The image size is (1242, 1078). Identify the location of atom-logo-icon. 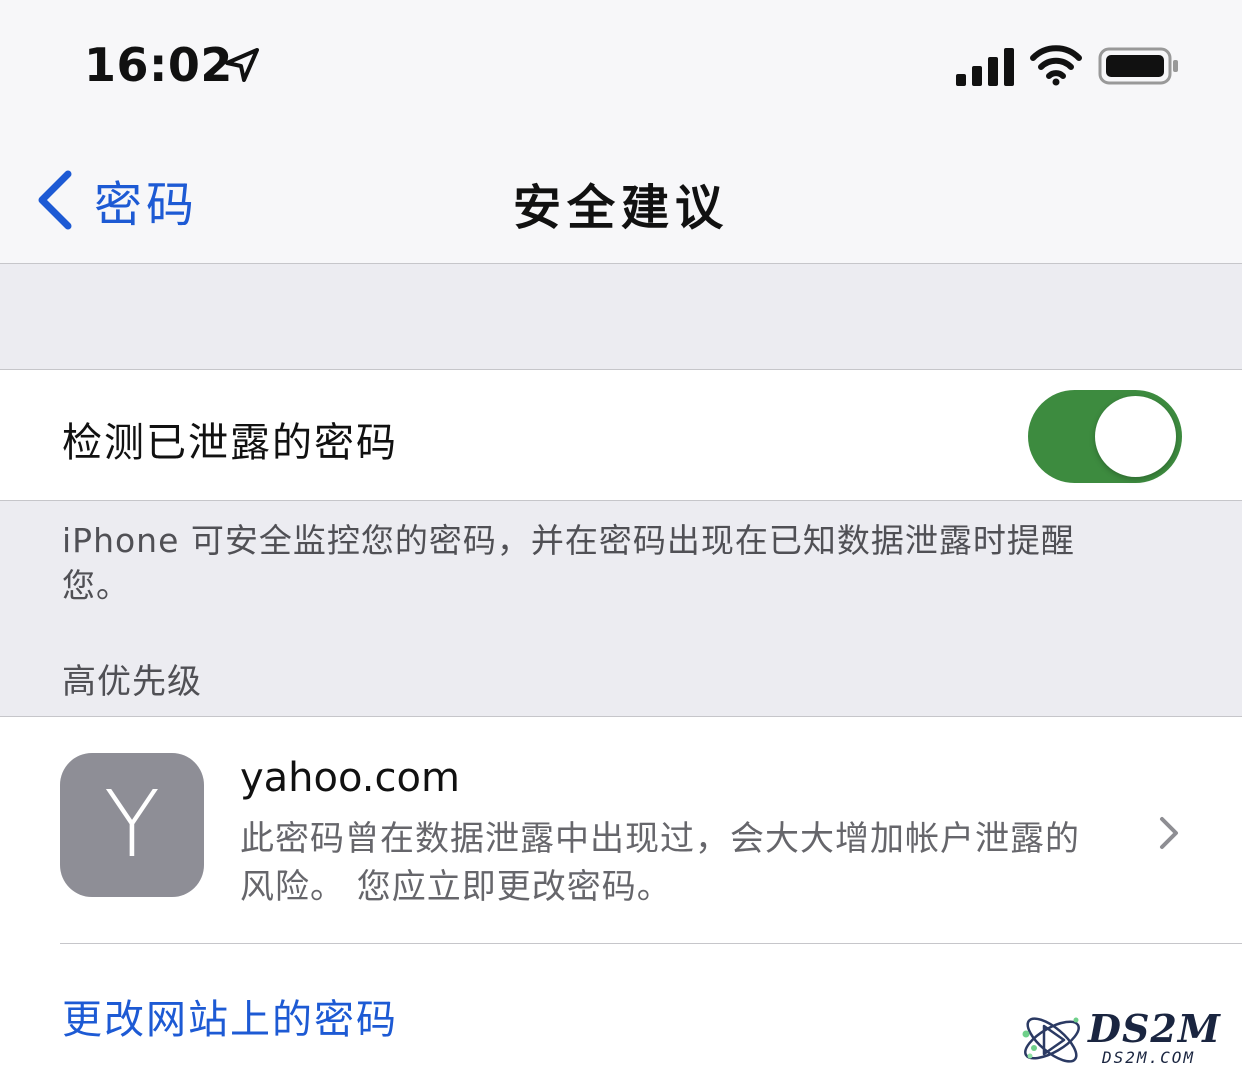
(1051, 1040).